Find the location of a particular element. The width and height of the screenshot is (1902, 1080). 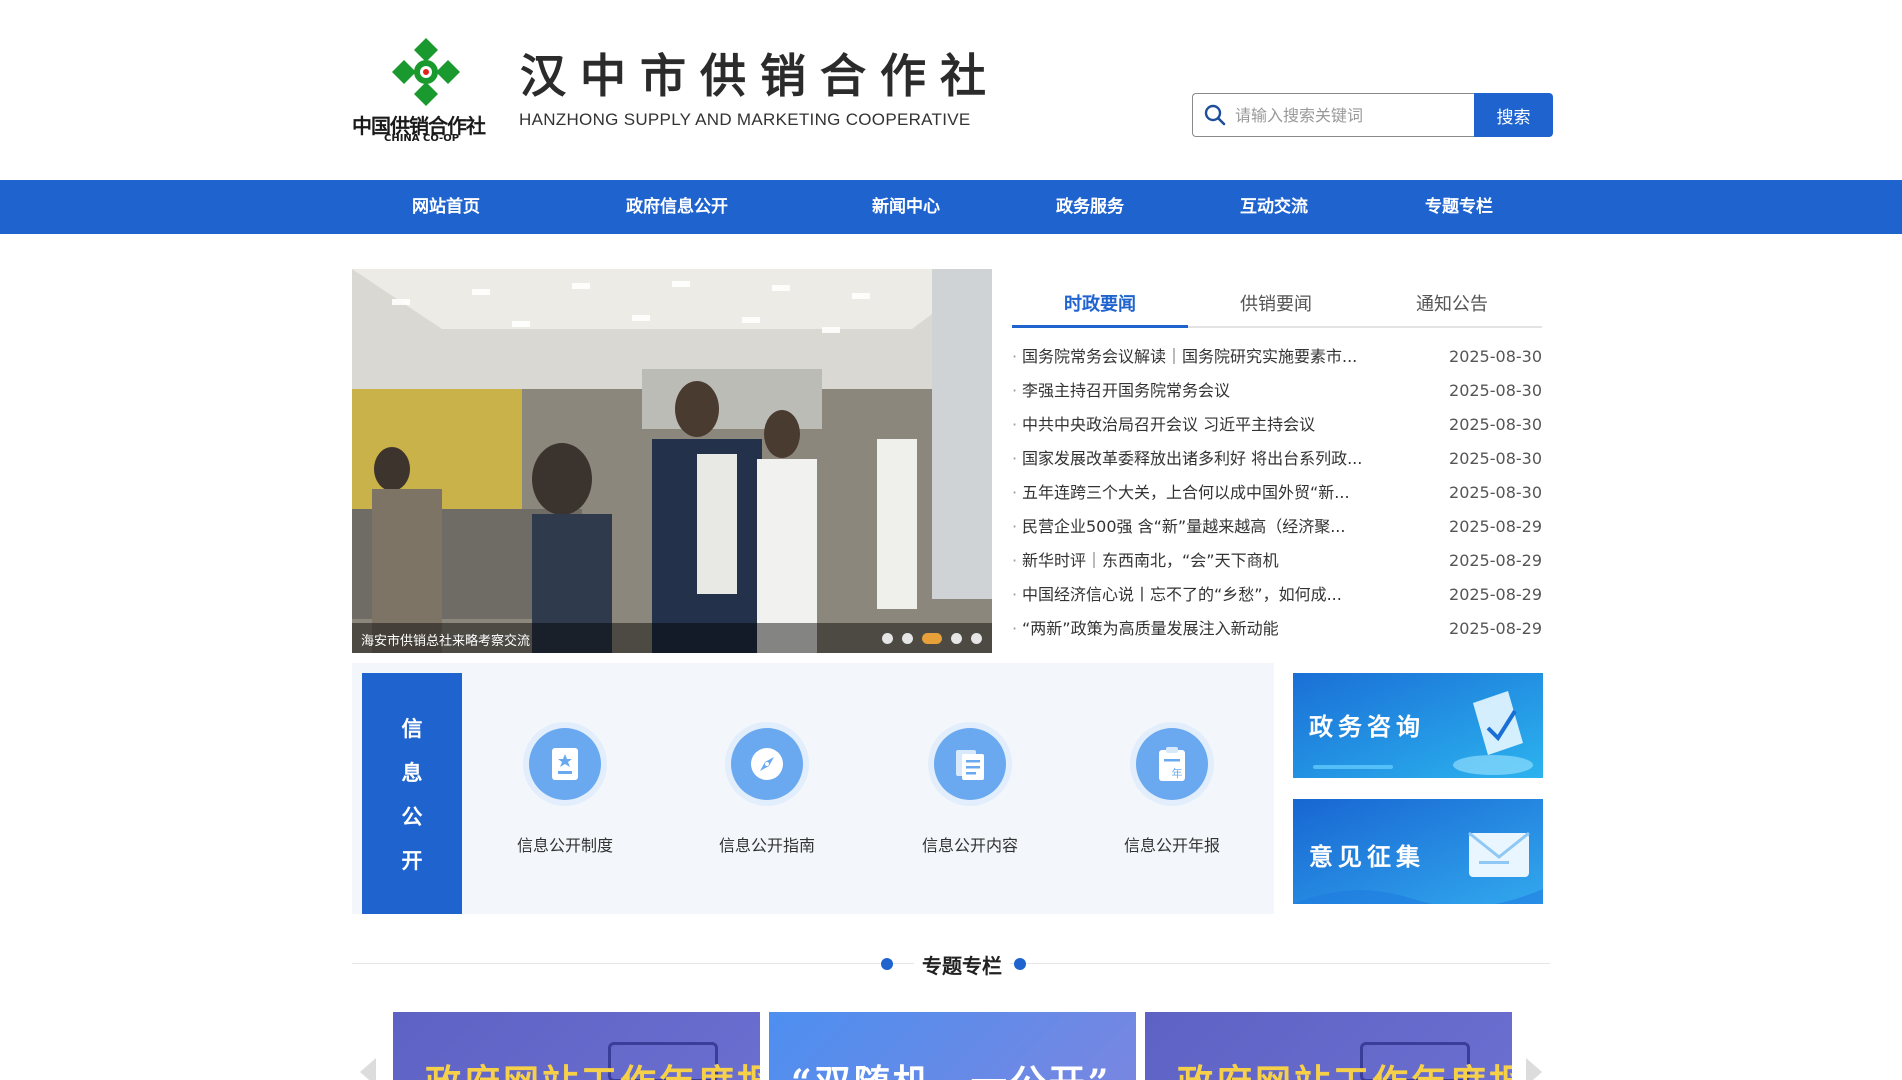

logo-sub: CHINA CO-OP is located at coordinates (422, 138).